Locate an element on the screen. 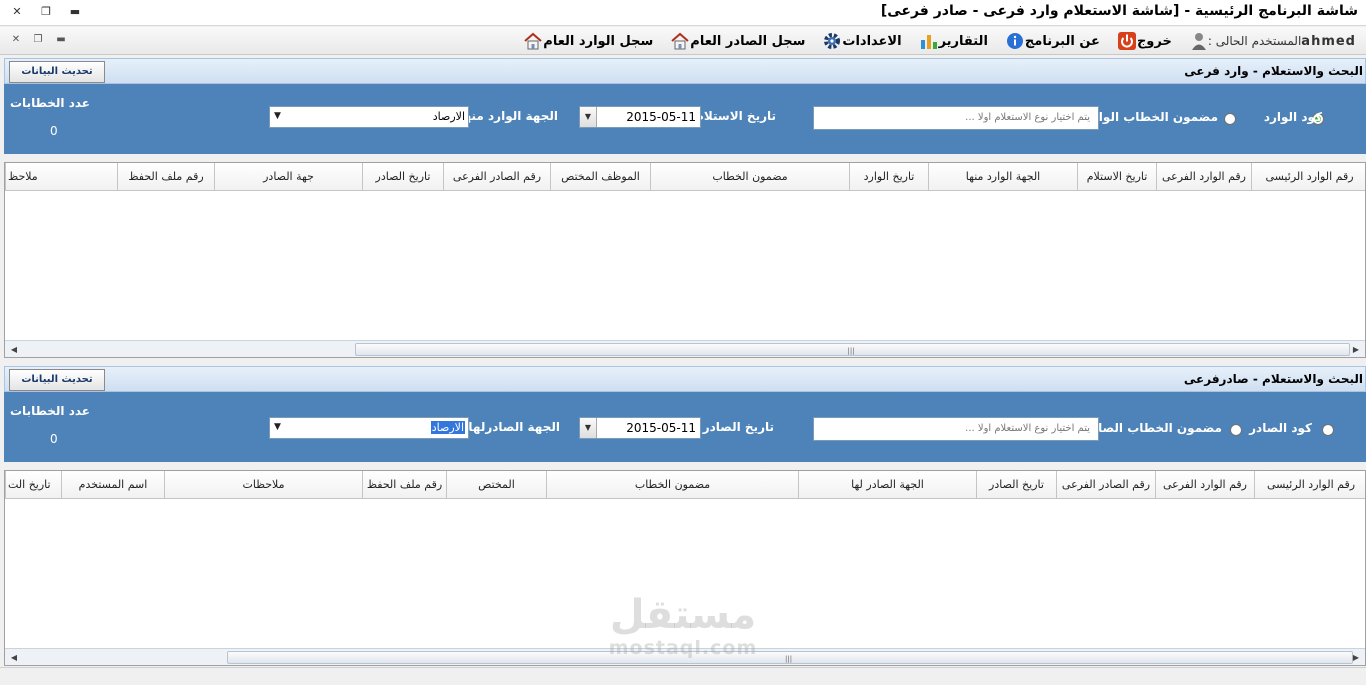 The height and width of the screenshot is (685, 1366). column-header: الموظف المختص is located at coordinates (600, 177).